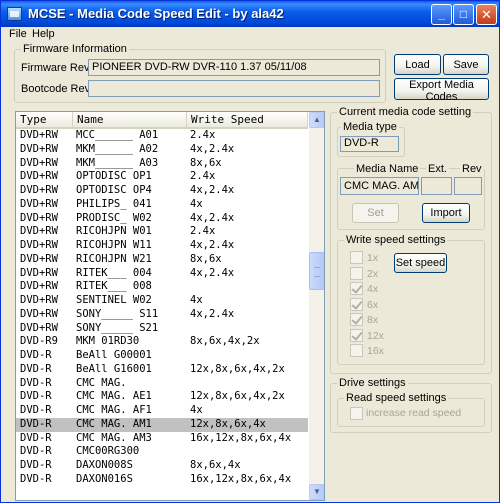 This screenshot has width=500, height=503. Describe the element at coordinates (446, 213) in the screenshot. I see `import-button: Import` at that location.